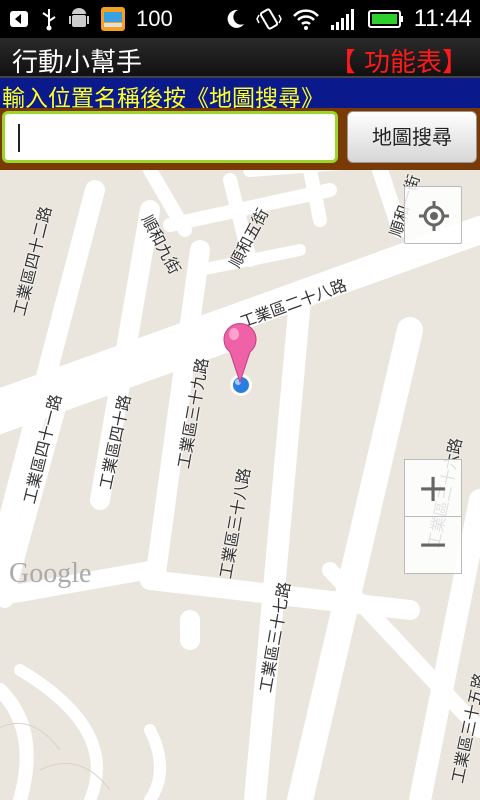 This screenshot has height=800, width=480. I want to click on status-app-count: 100, so click(154, 18).